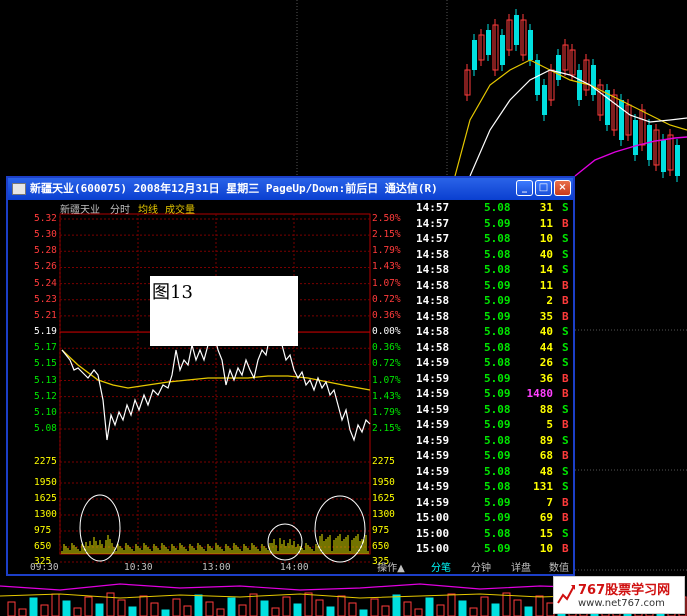  I want to click on price-tick-label: 5.30, so click(45, 235).